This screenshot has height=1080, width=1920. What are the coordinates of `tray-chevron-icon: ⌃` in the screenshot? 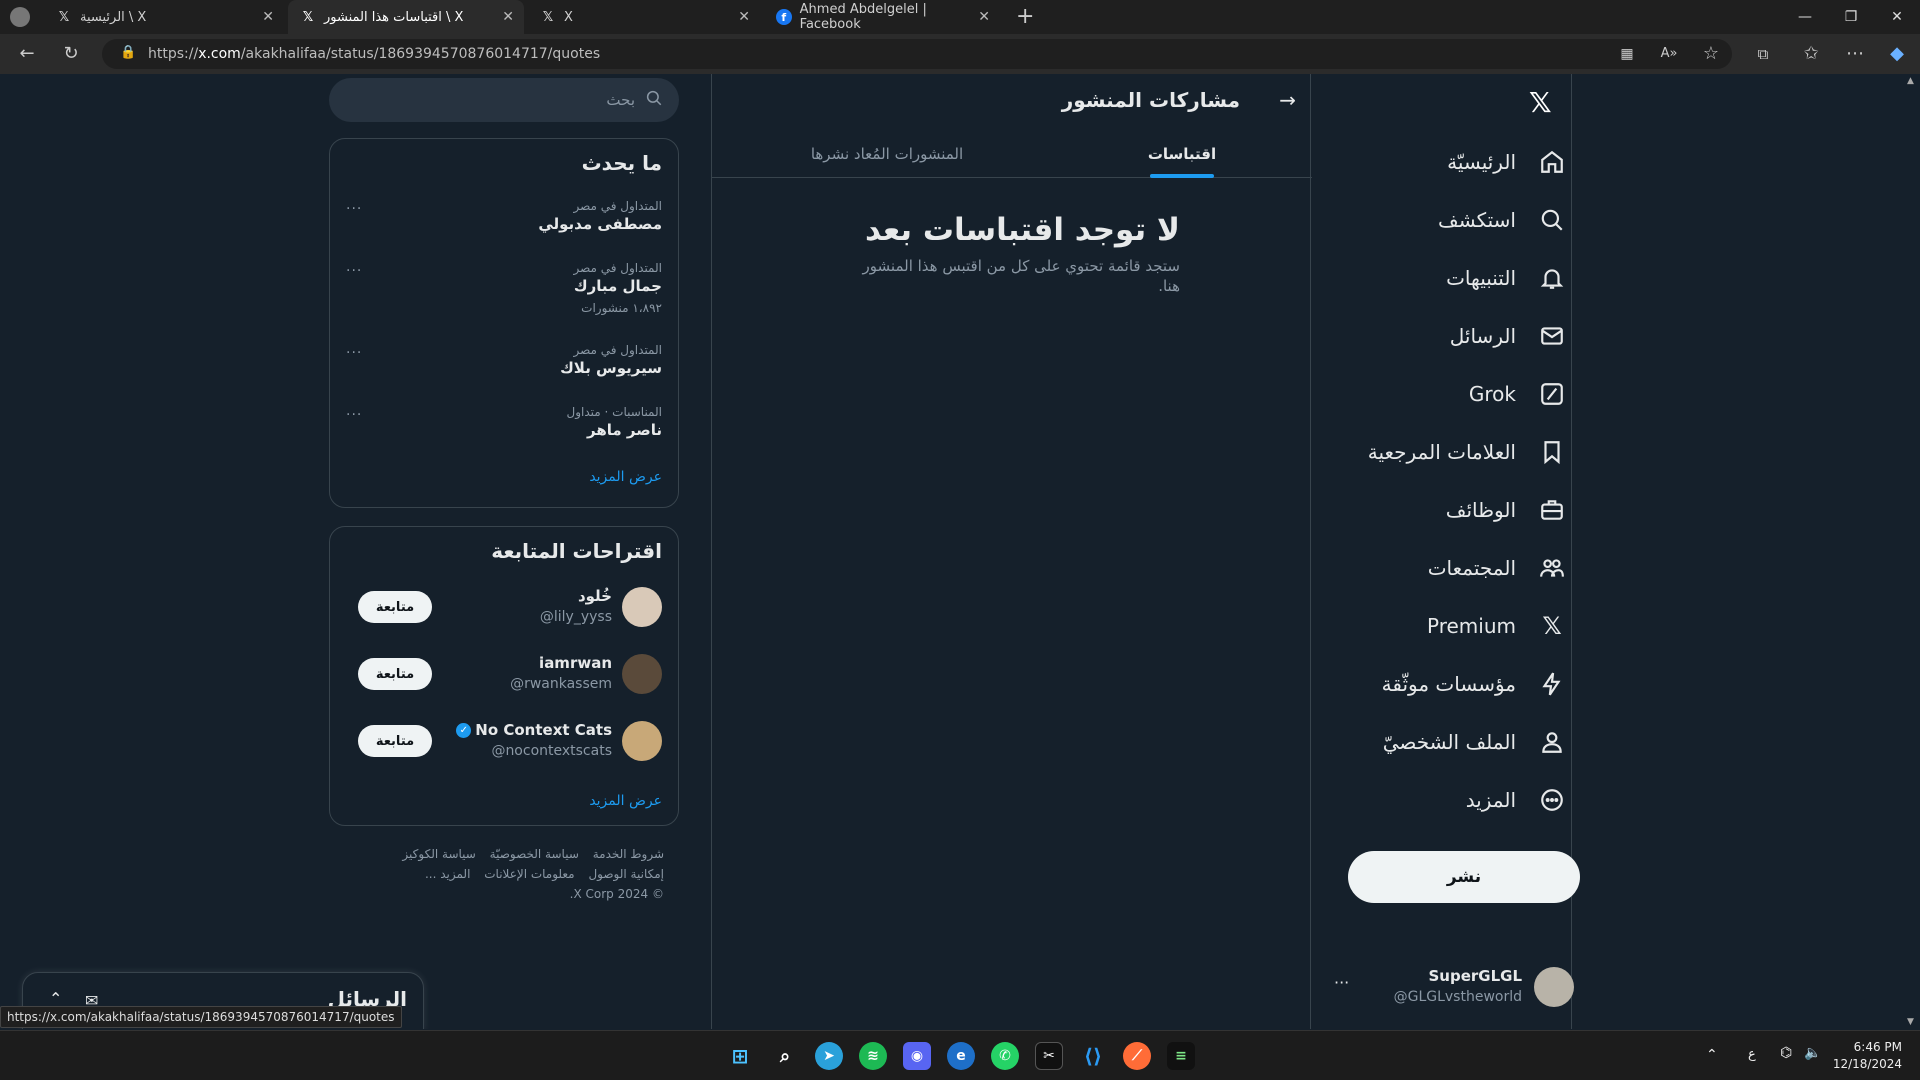 It's located at (1712, 1055).